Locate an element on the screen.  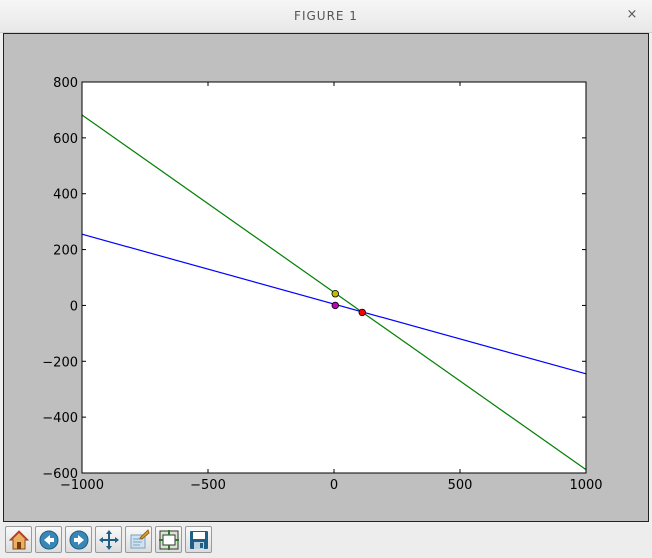
navigation-toolbar is located at coordinates (326, 540).